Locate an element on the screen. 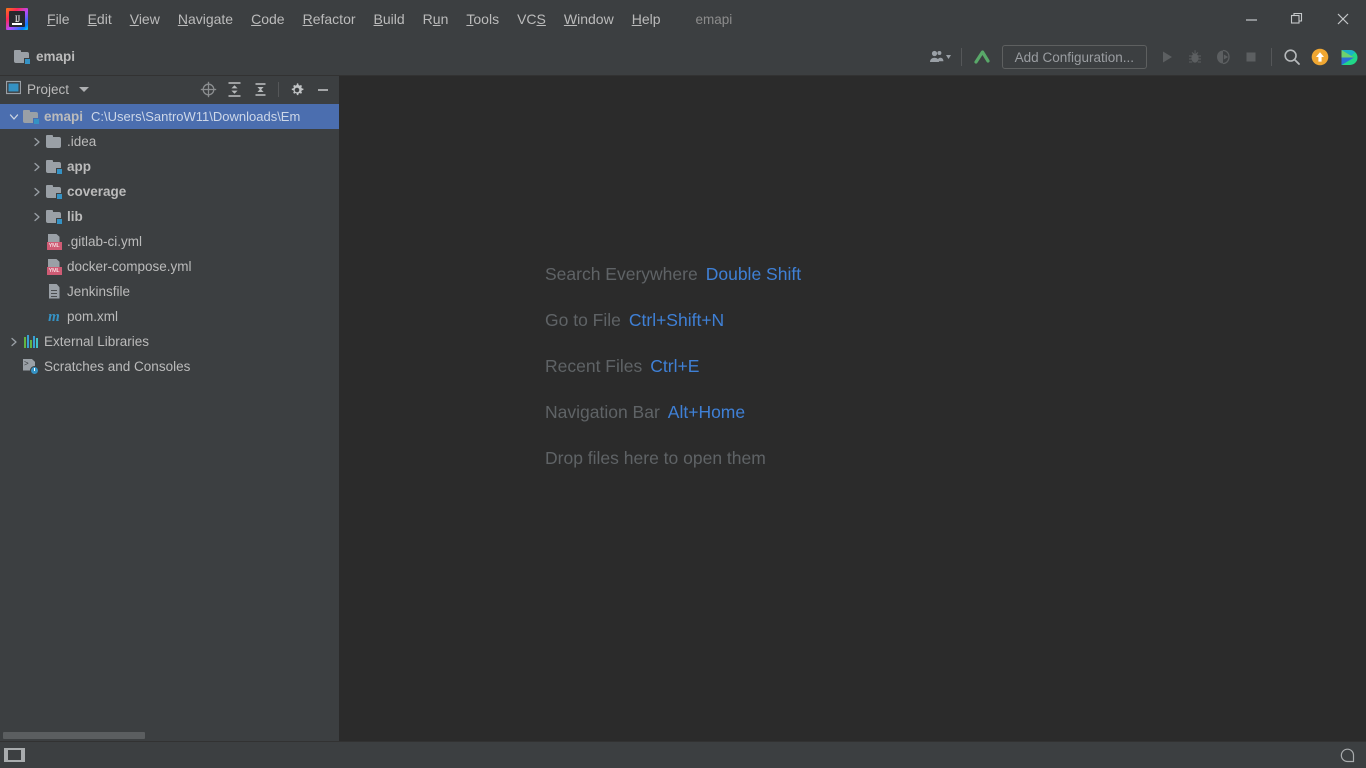 Image resolution: width=1366 pixels, height=768 pixels. menu-item-help: Help is located at coordinates (646, 19).